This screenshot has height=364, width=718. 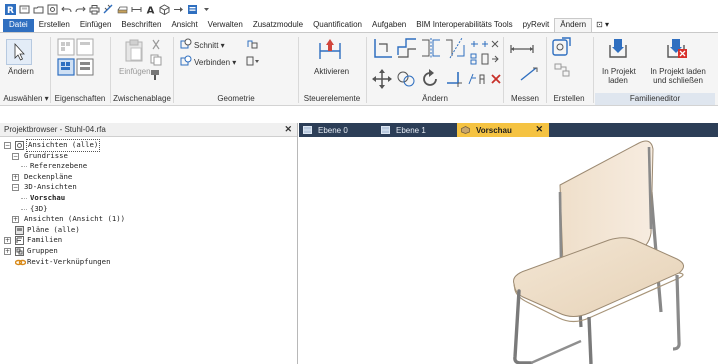 I want to click on einfuegen-button: Einfügen, so click(x=135, y=71).